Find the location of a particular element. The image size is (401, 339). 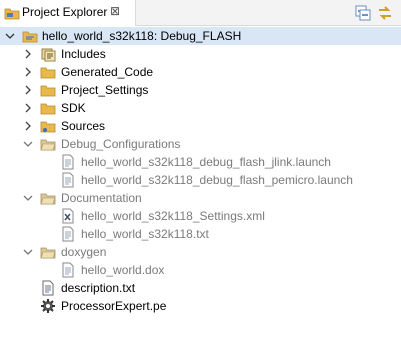

collapse-all-icon is located at coordinates (363, 13).